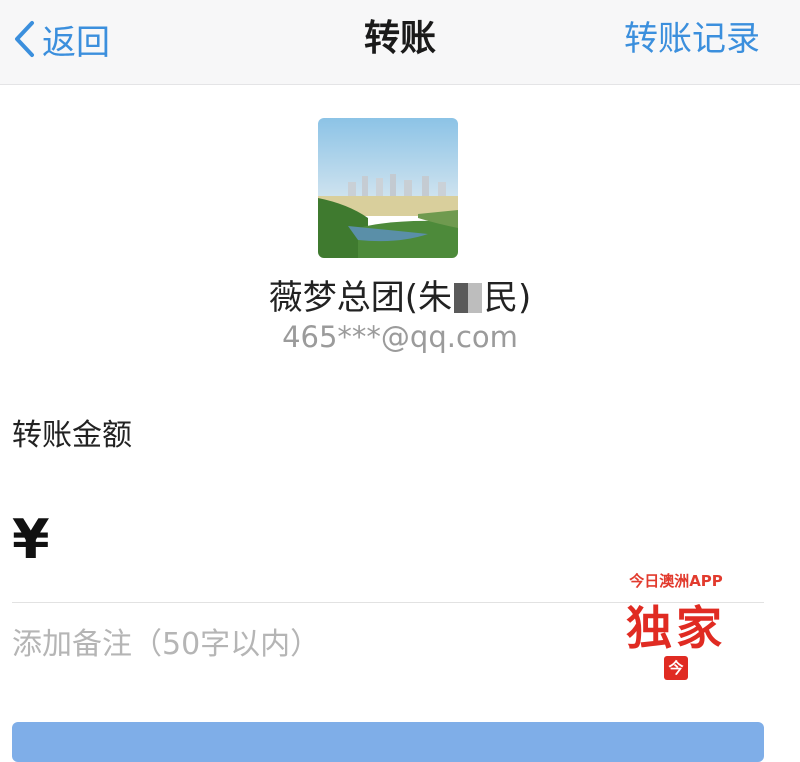 This screenshot has height=762, width=800. Describe the element at coordinates (468, 298) in the screenshot. I see `name-mask` at that location.